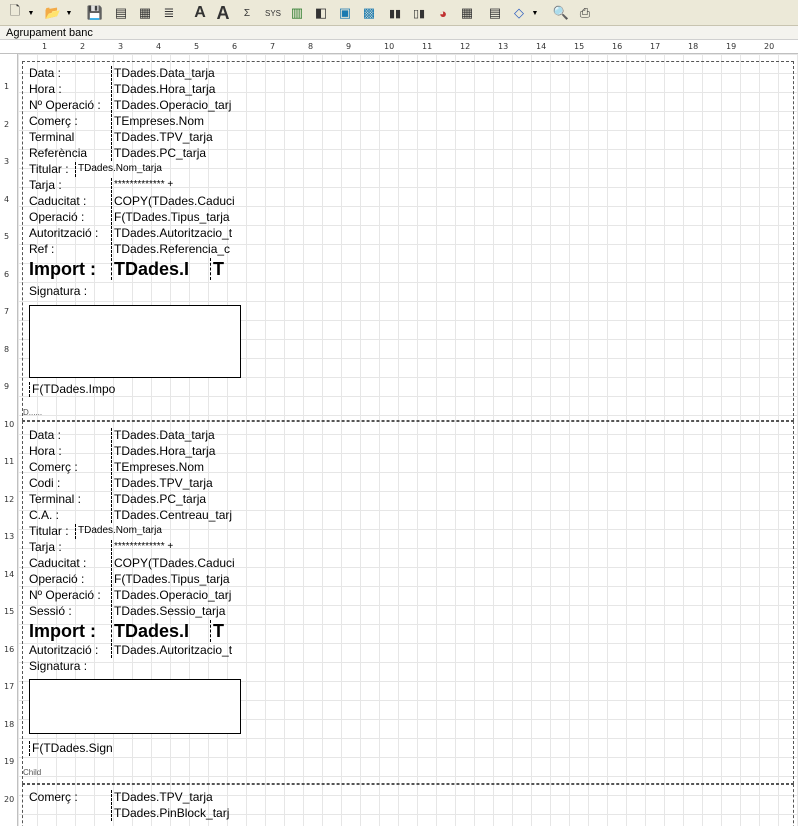 This screenshot has height=826, width=798. Describe the element at coordinates (176, 451) in the screenshot. I see `band-2-value: TDades.Hora_tarja` at that location.